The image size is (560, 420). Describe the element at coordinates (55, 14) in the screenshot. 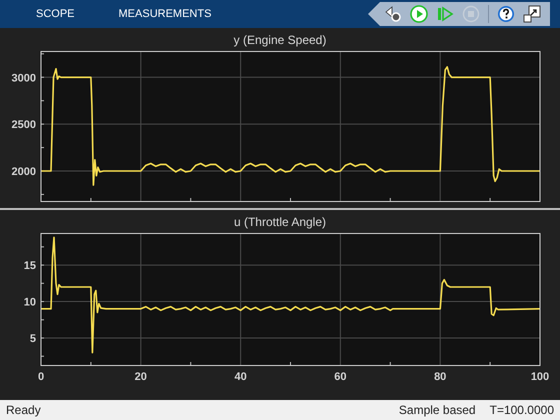

I see `tab: SCOPE` at that location.